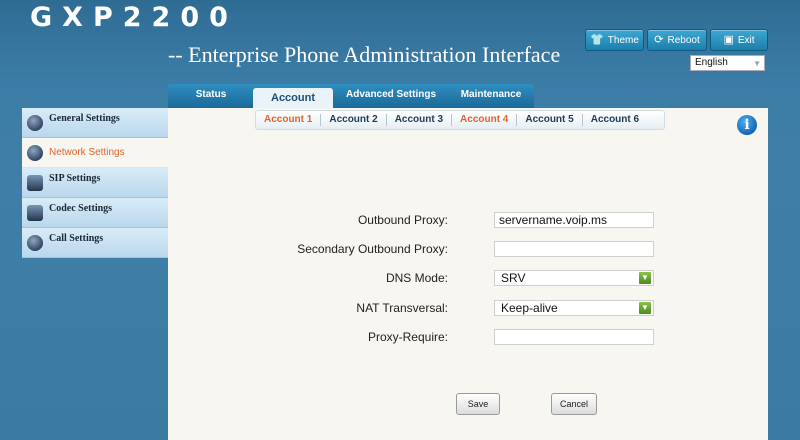  I want to click on sidebar-item-network-settings: Network Settings, so click(95, 153).